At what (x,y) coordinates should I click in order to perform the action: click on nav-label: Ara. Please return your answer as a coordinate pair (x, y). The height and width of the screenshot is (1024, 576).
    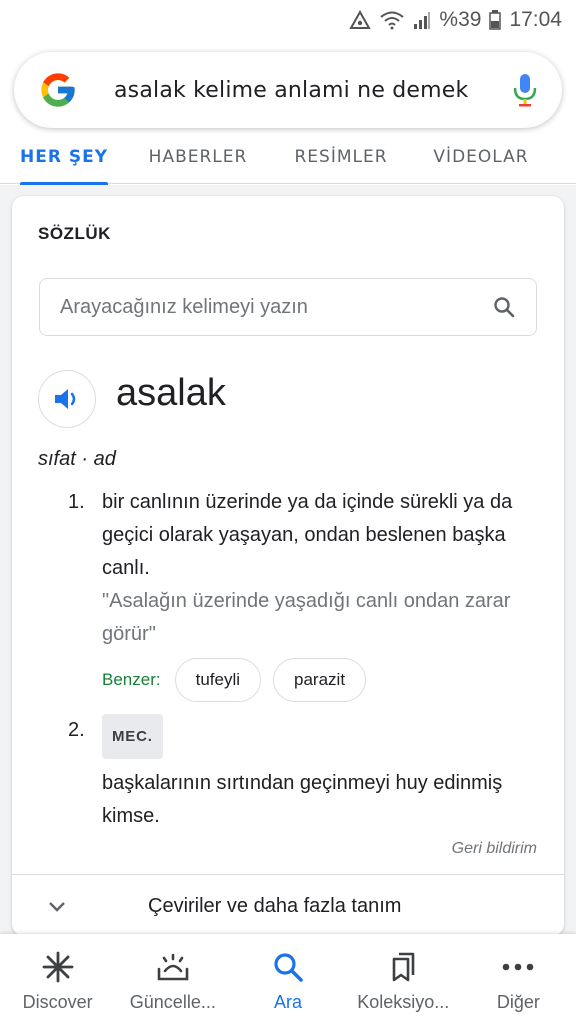
    Looking at the image, I should click on (288, 1002).